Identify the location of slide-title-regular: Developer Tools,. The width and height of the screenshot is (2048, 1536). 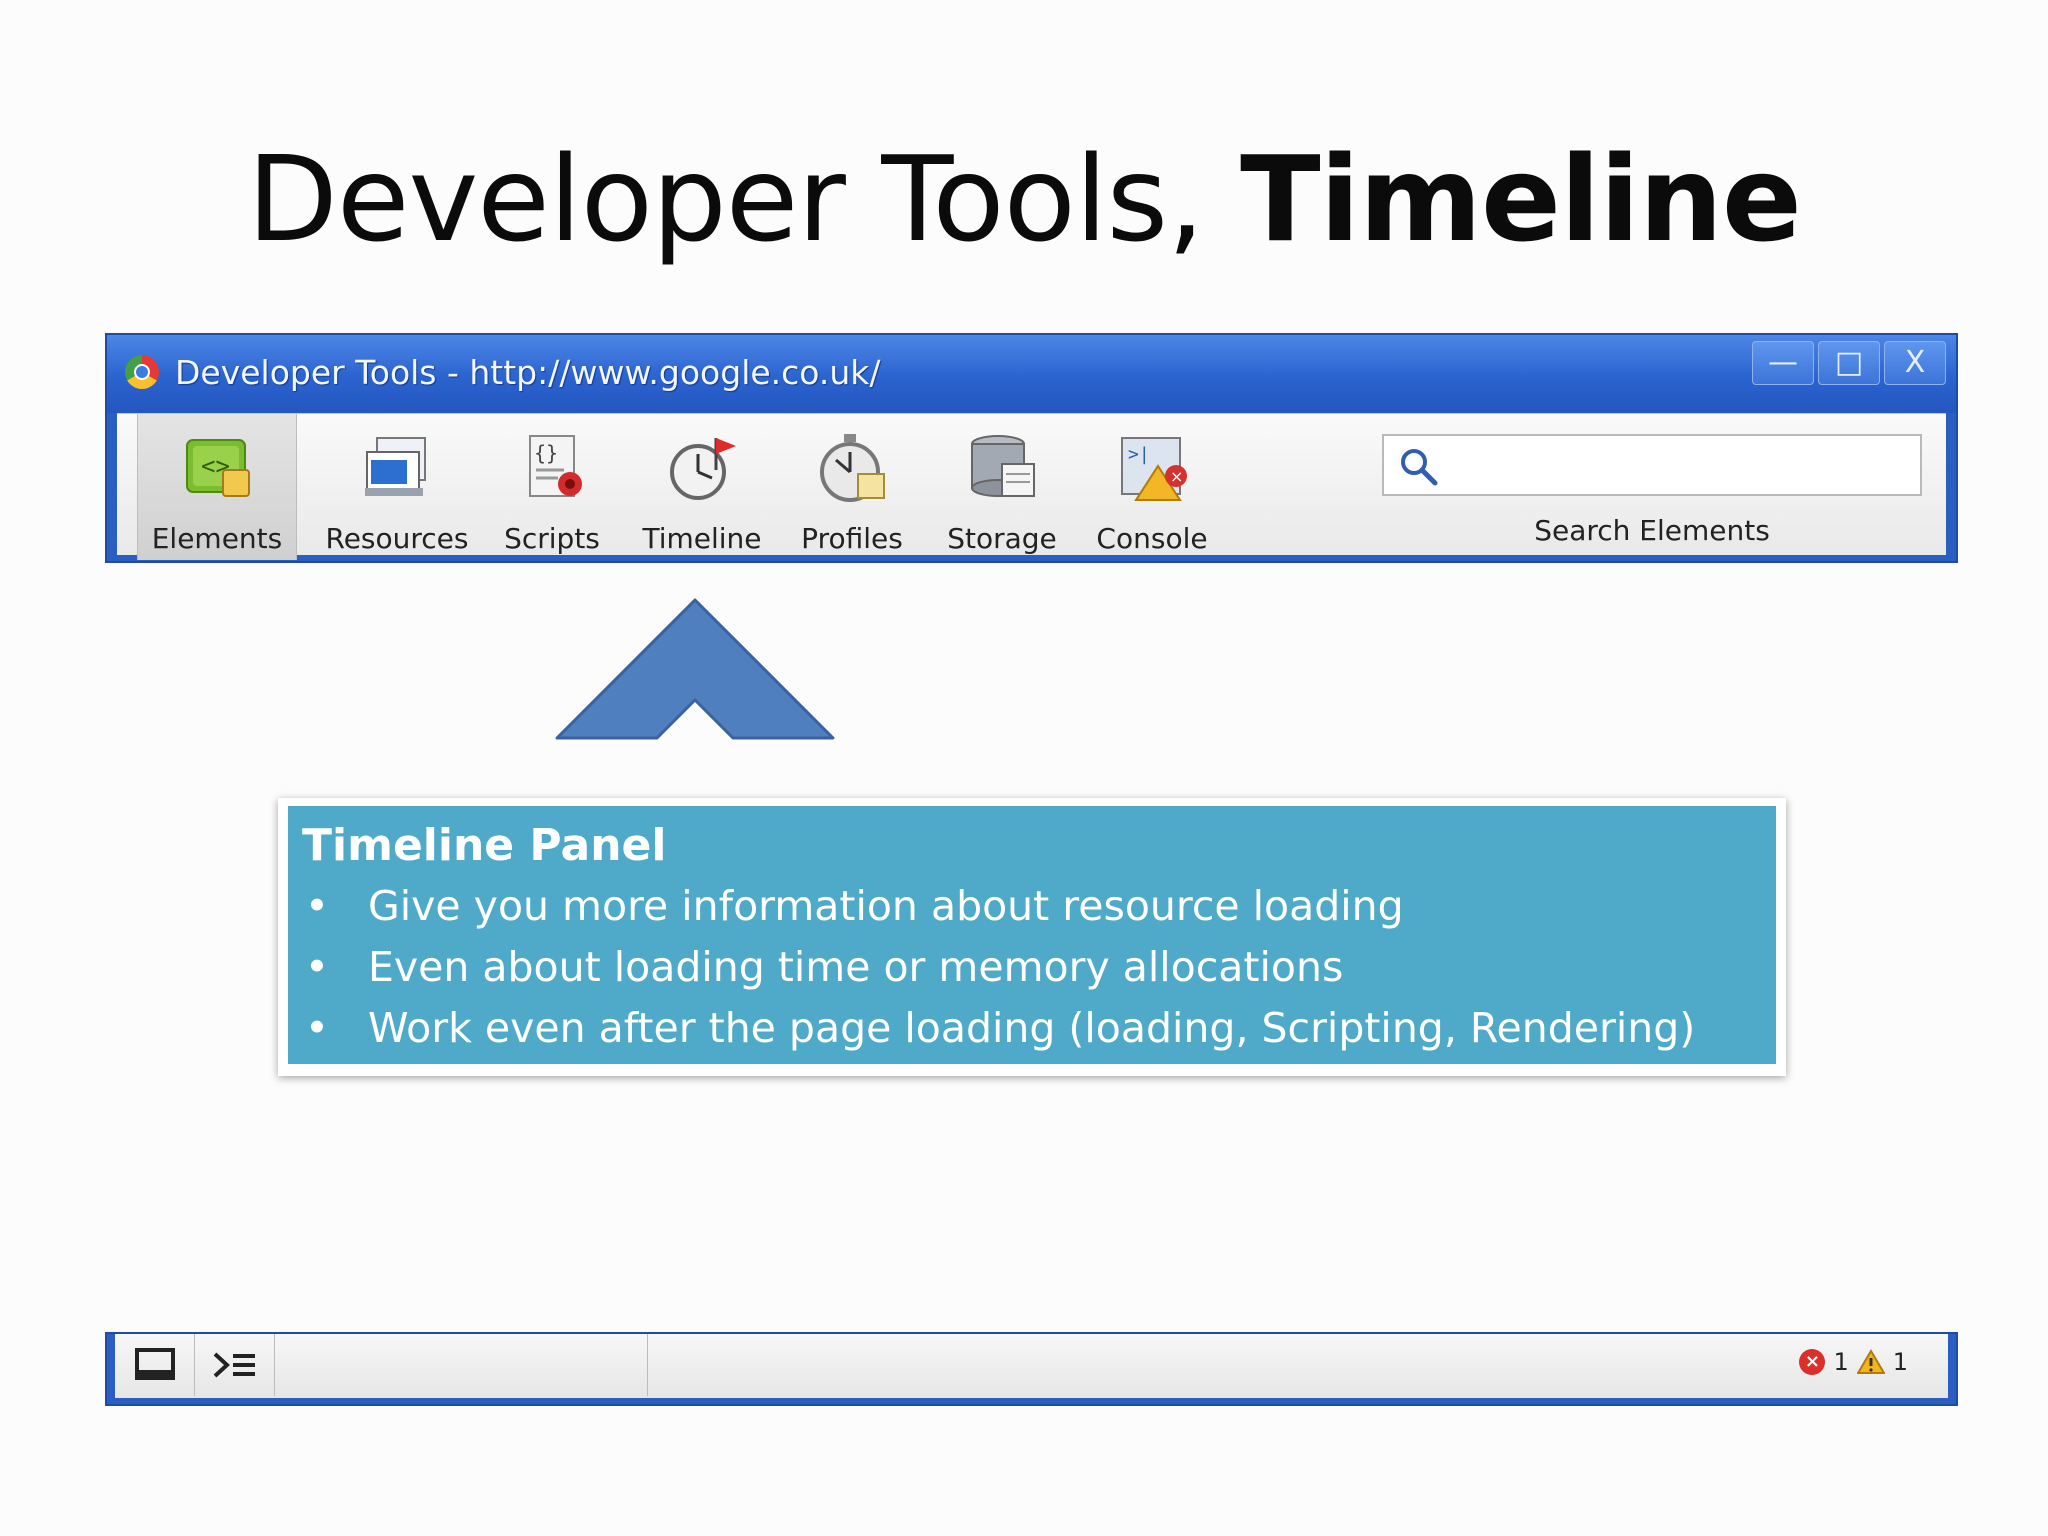
(744, 199).